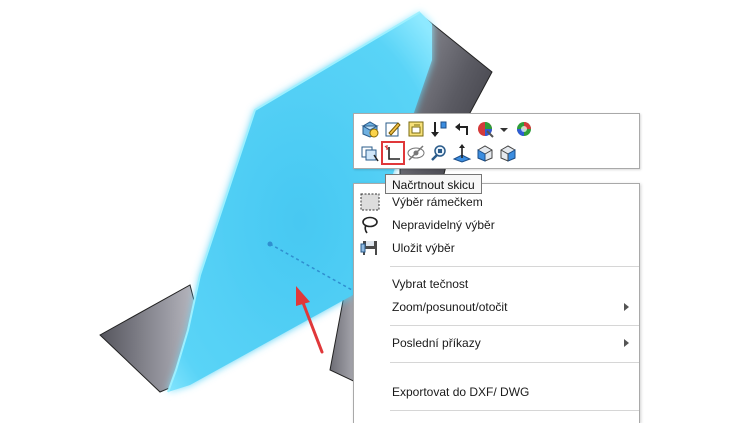 The width and height of the screenshot is (750, 423). Describe the element at coordinates (508, 153) in the screenshot. I see `view-settings-icon` at that location.